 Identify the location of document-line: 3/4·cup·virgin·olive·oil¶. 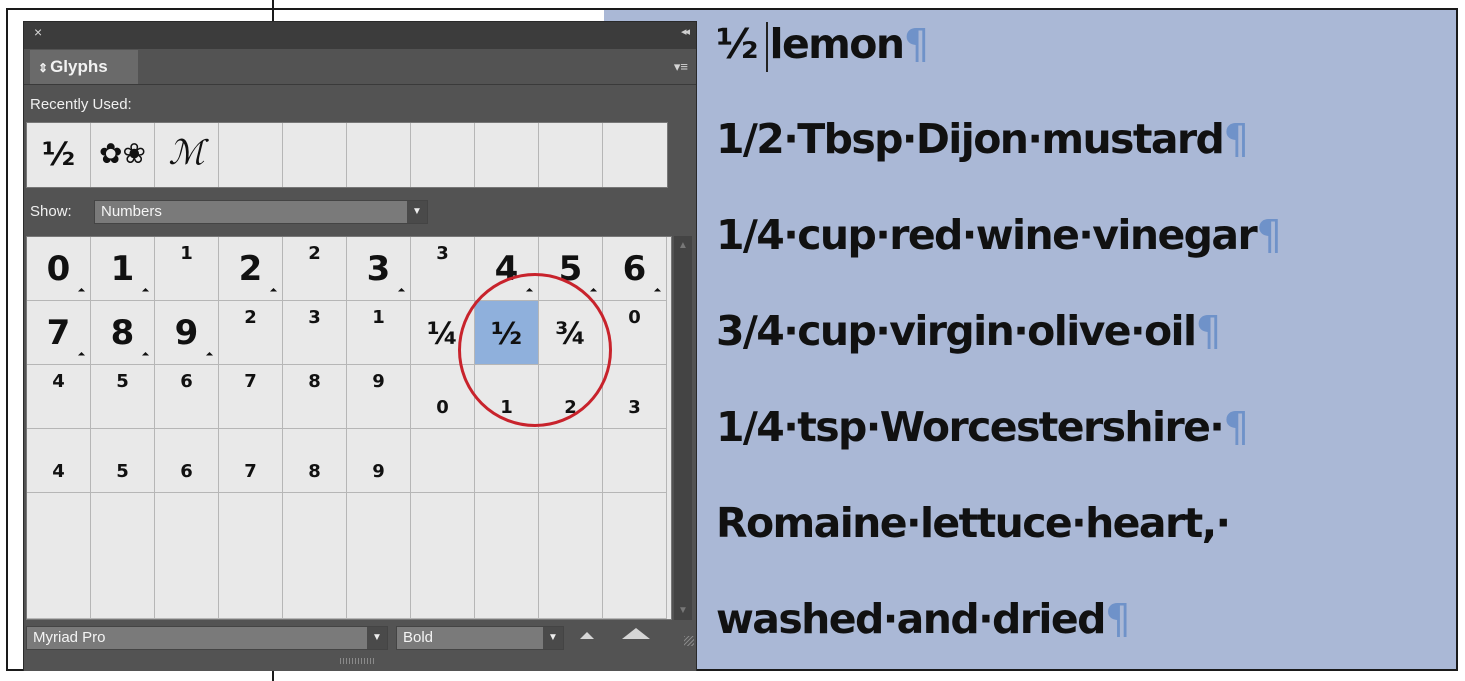
(969, 331).